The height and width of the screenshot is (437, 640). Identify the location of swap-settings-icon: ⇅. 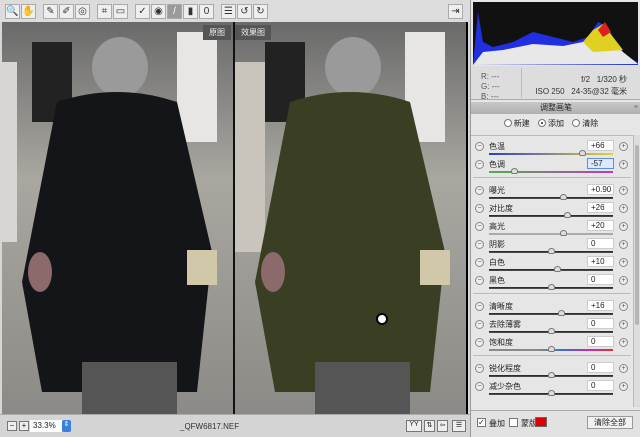
(429, 426).